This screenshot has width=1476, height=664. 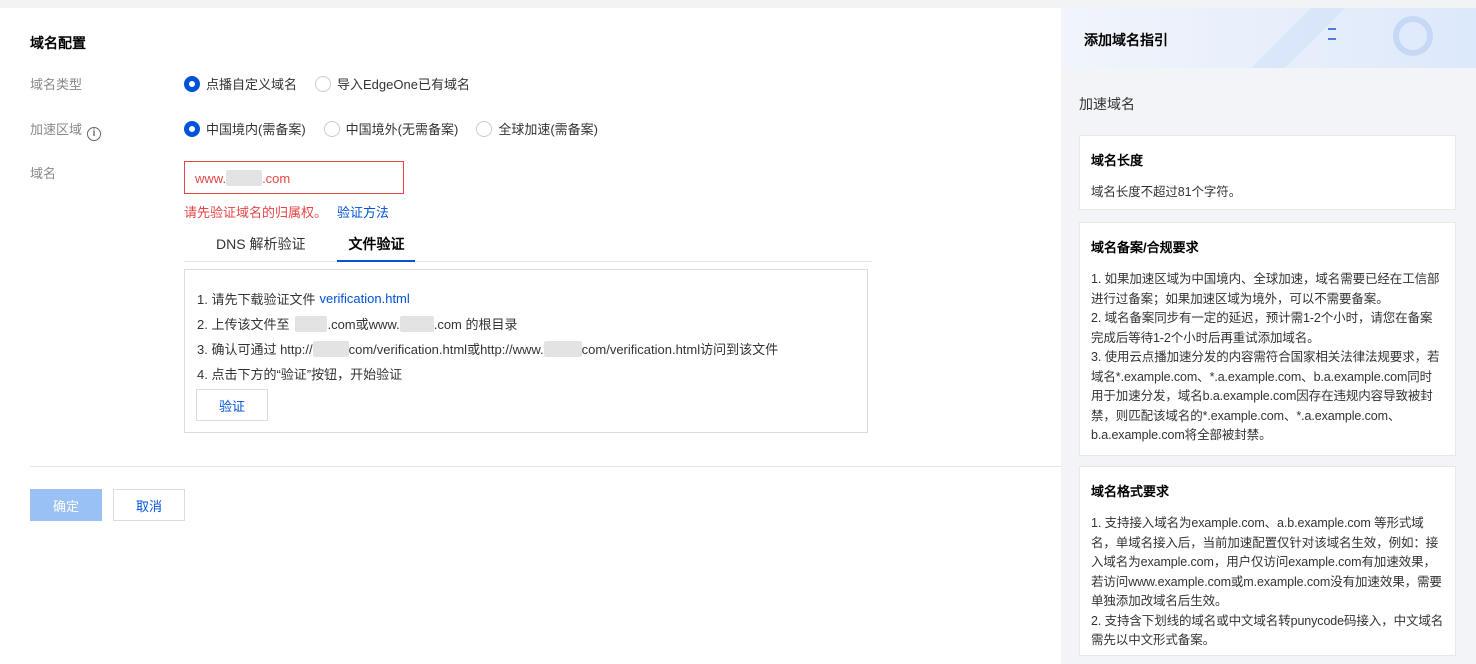 What do you see at coordinates (300, 374) in the screenshot?
I see `step-4: 4. 点击下方的“验证”按钮，开始验证` at bounding box center [300, 374].